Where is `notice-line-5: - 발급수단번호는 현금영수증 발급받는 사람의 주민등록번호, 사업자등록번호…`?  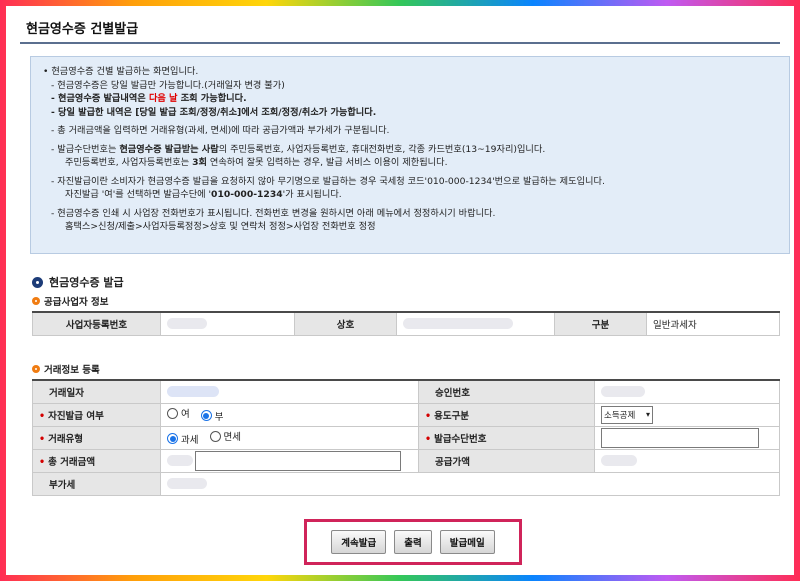
notice-line-5: - 발급수단번호는 현금영수증 발급받는 사람의 주민등록번호, 사업자등록번호… is located at coordinates (411, 150).